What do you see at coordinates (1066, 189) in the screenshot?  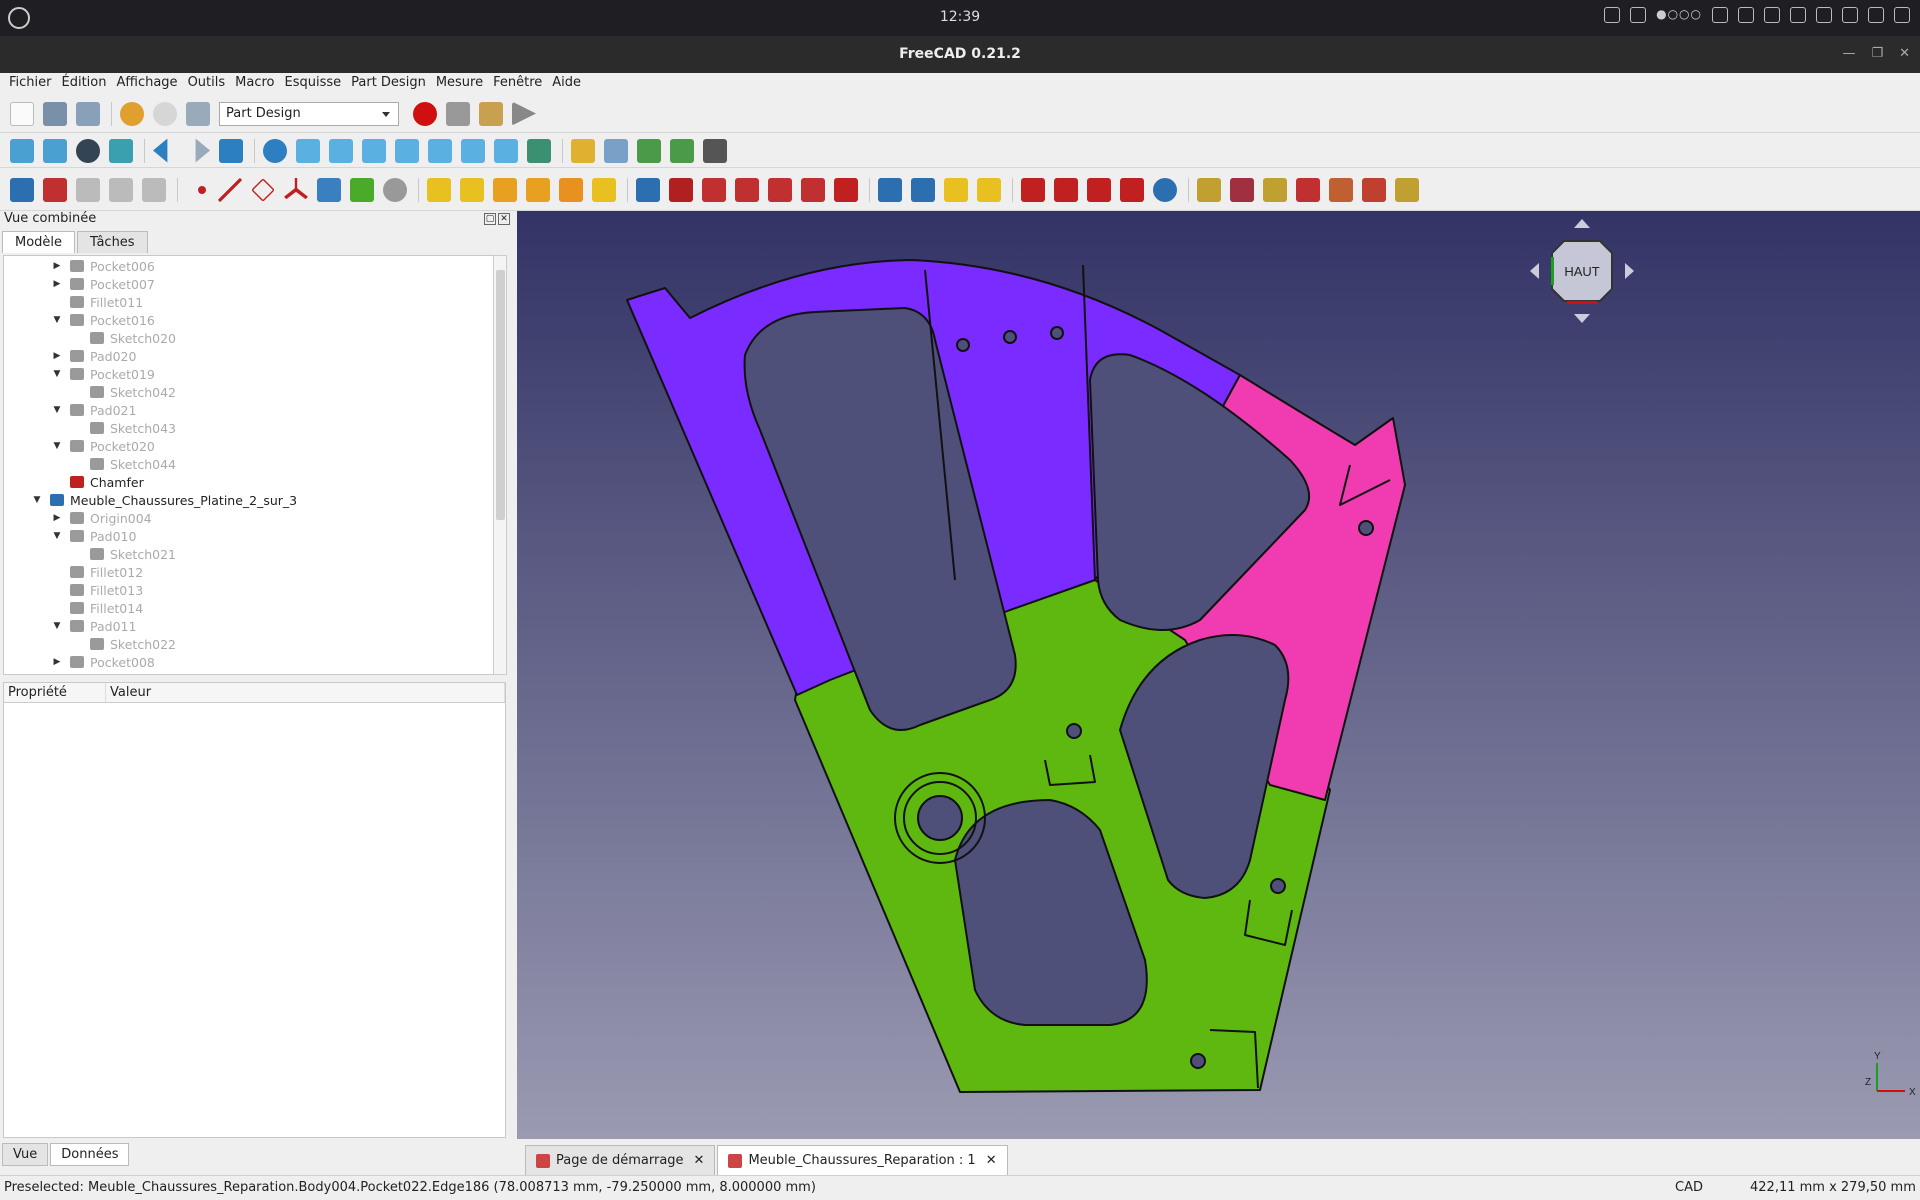 I see `chamfer-icon` at bounding box center [1066, 189].